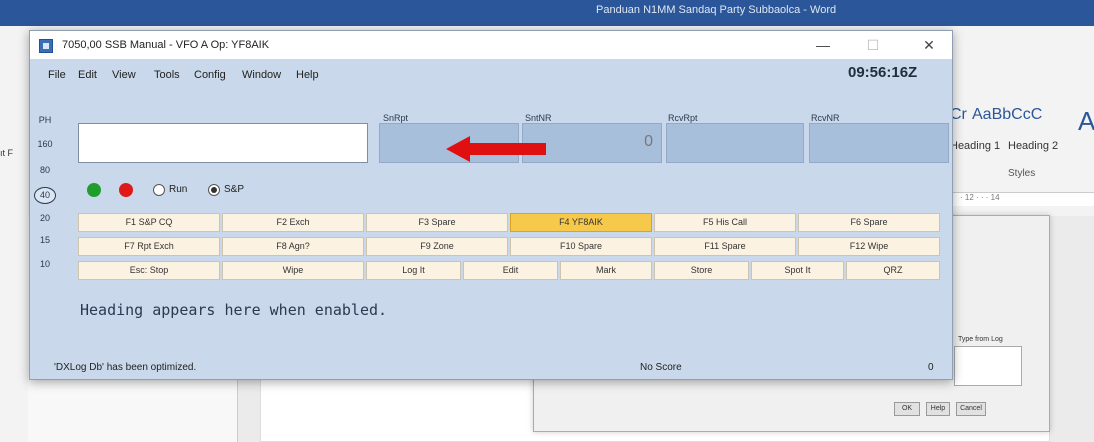 Image resolution: width=1094 pixels, height=442 pixels. What do you see at coordinates (87, 75) in the screenshot?
I see `menu-edit: Edit` at bounding box center [87, 75].